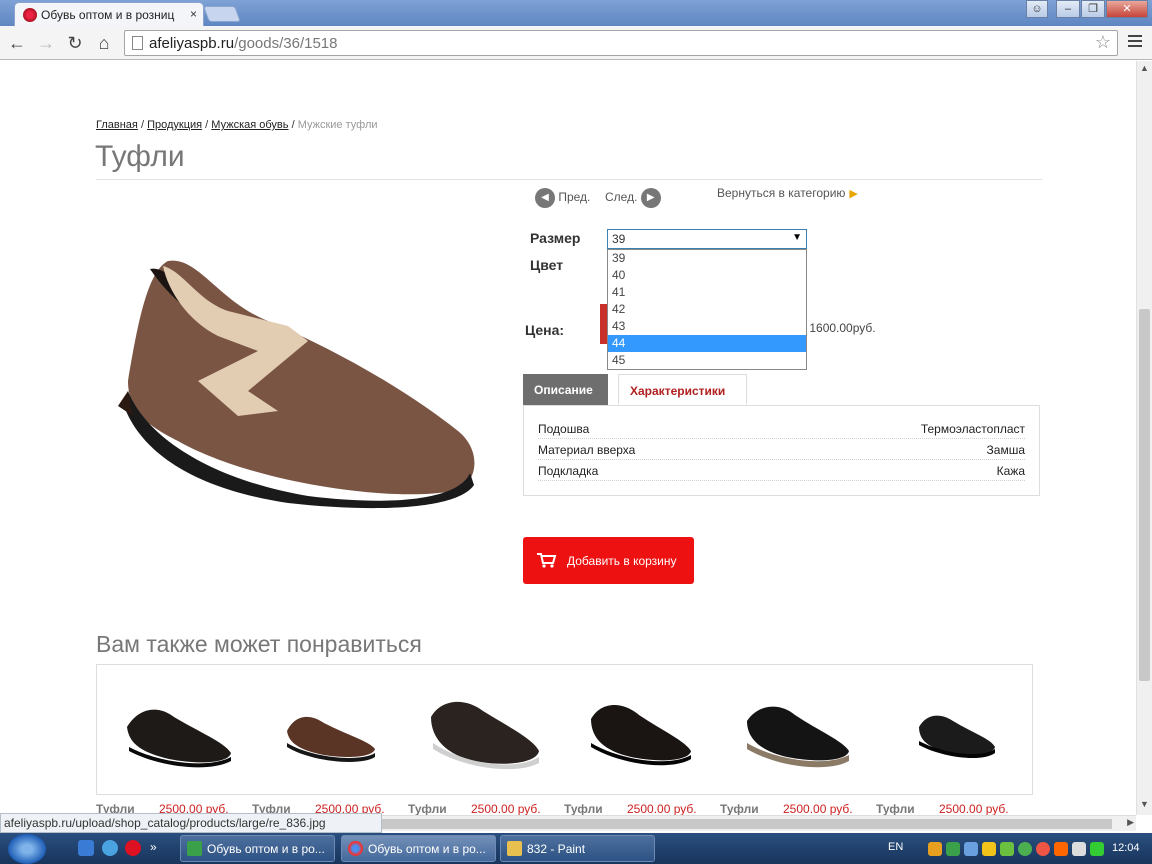 The image size is (1152, 864). Describe the element at coordinates (707, 292) in the screenshot. I see `size-option-41: 41` at that location.